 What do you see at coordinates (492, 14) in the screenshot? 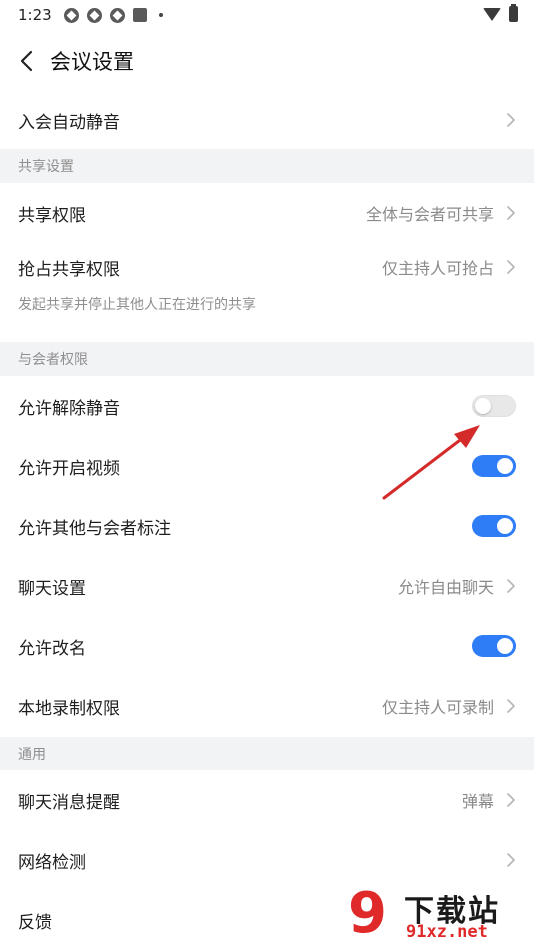
I see `wifi-icon` at bounding box center [492, 14].